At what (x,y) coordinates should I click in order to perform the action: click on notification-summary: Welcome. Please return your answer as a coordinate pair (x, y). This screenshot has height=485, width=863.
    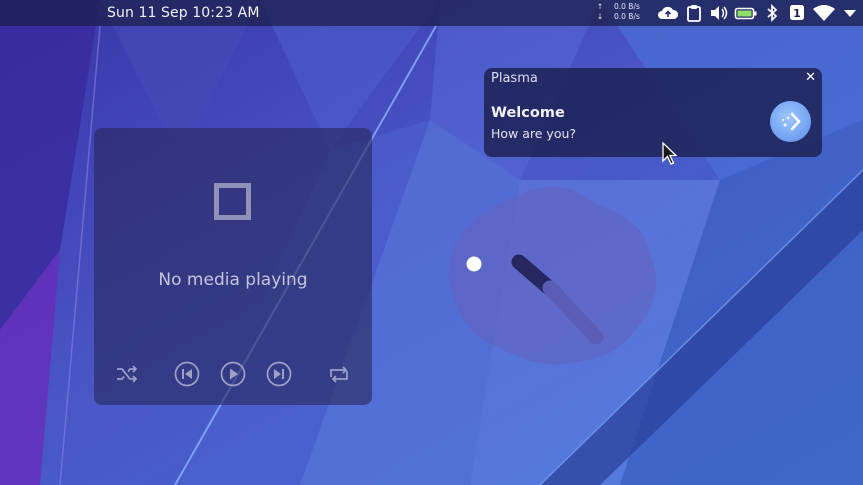
    Looking at the image, I should click on (528, 113).